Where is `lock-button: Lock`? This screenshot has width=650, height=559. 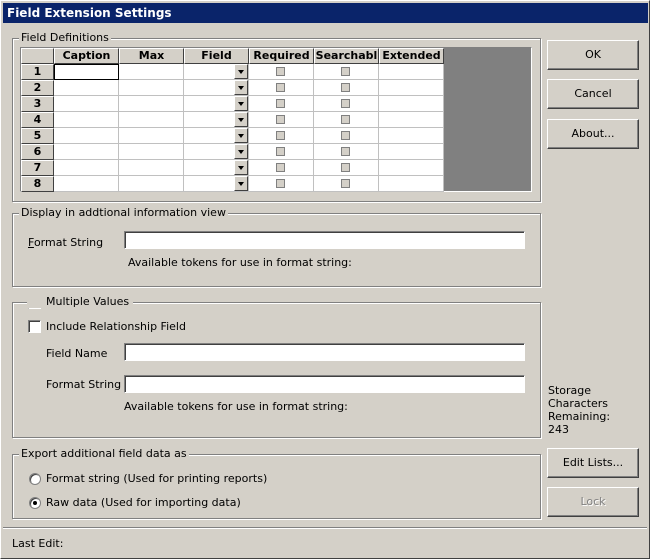 lock-button: Lock is located at coordinates (593, 502).